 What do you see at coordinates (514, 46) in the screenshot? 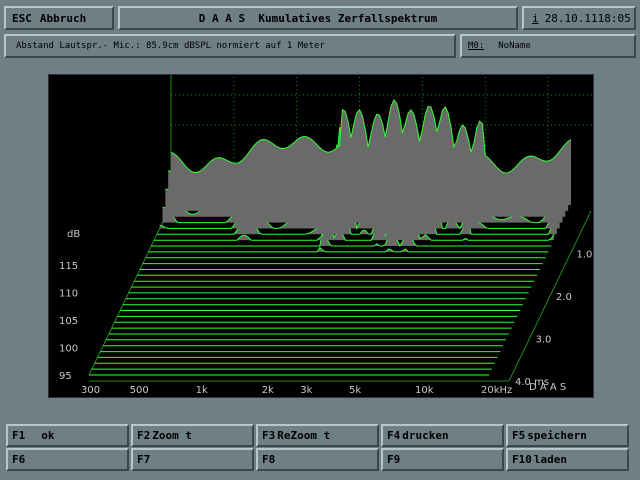
I see `memory-value: NoName` at bounding box center [514, 46].